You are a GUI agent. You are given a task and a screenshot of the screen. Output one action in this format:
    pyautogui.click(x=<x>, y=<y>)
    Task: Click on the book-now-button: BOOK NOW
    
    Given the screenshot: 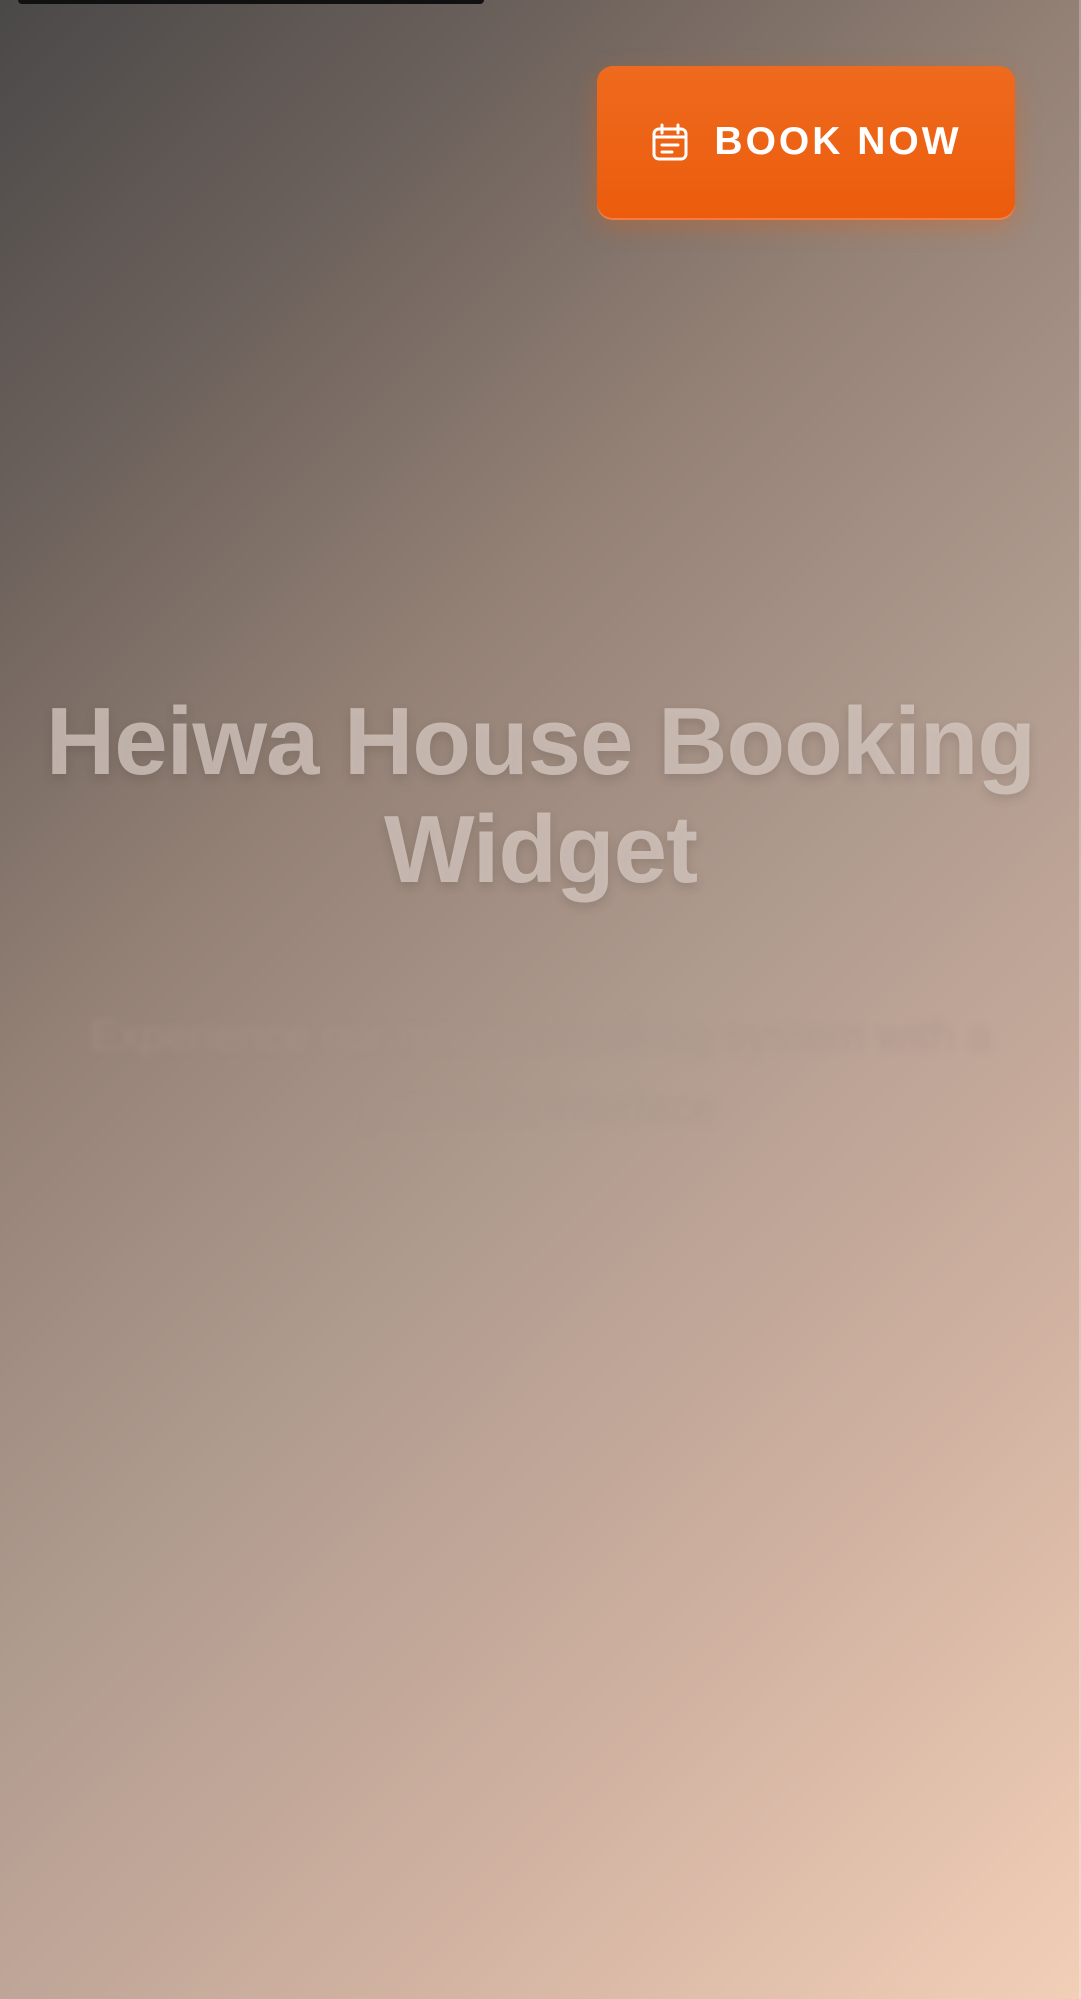 What is the action you would take?
    pyautogui.click(x=806, y=142)
    